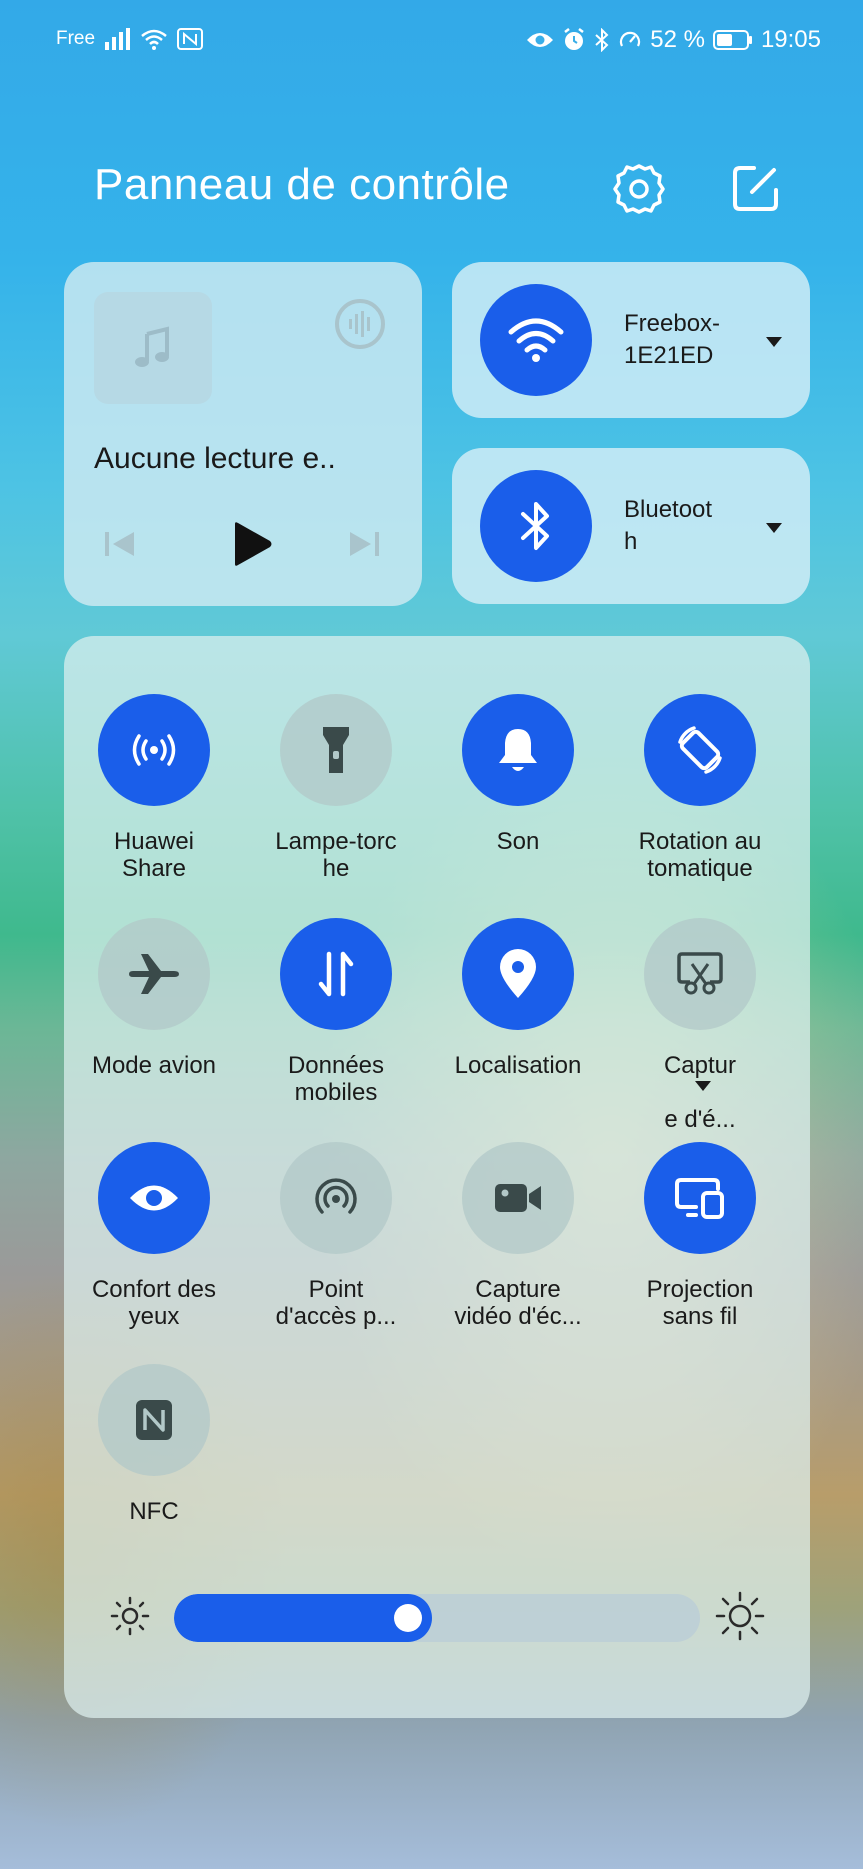  What do you see at coordinates (154, 1303) in the screenshot?
I see `tile-label: Confort des yeux` at bounding box center [154, 1303].